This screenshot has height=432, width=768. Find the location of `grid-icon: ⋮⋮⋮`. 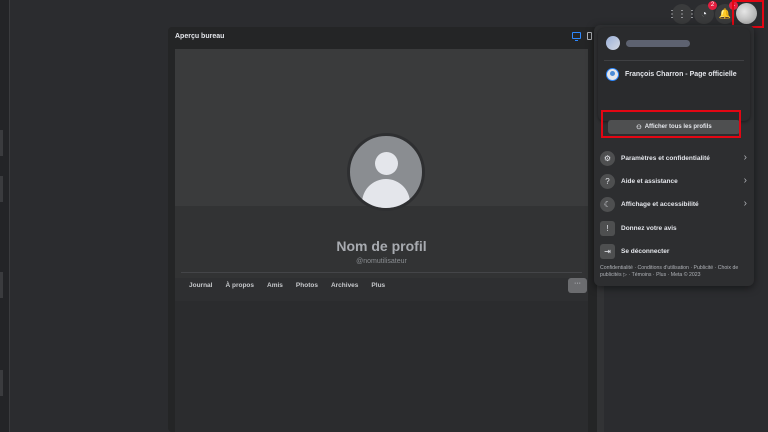

grid-icon: ⋮⋮⋮ is located at coordinates (682, 14).